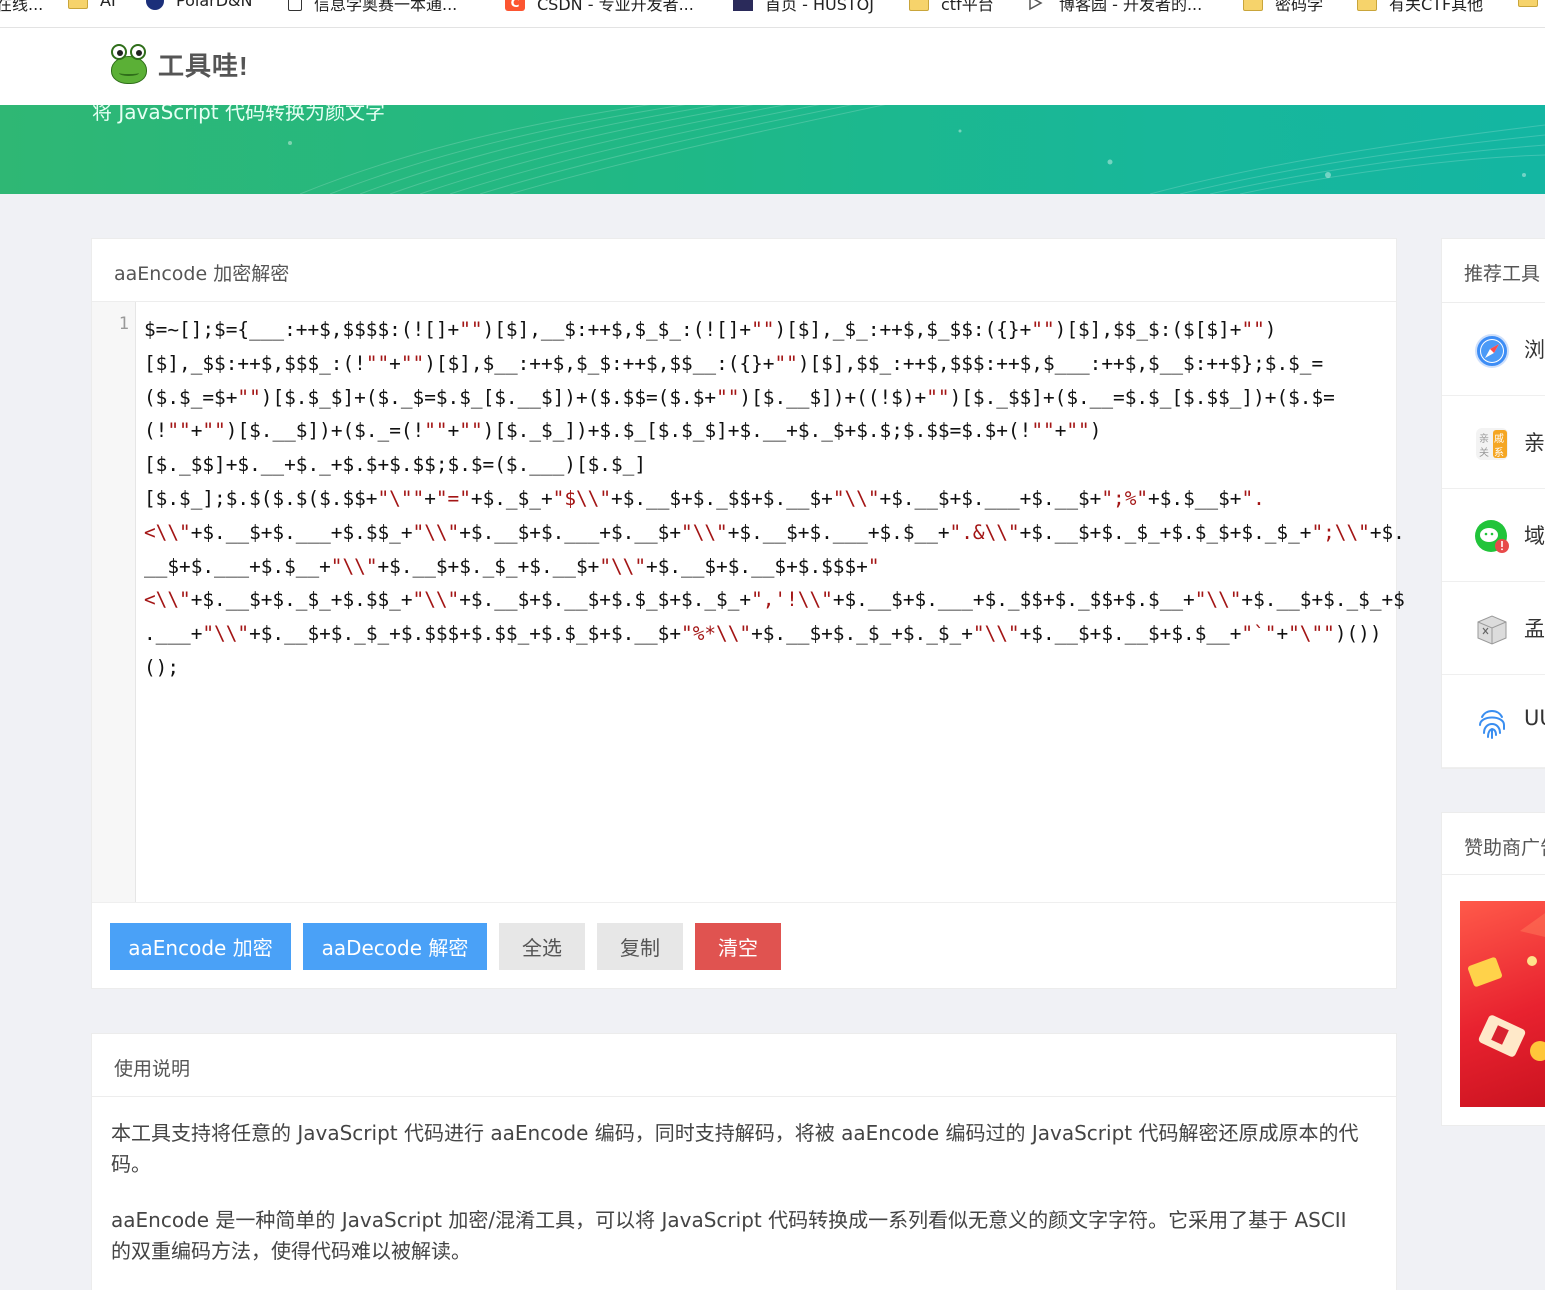  I want to click on hustoj-icon, so click(743, 5).